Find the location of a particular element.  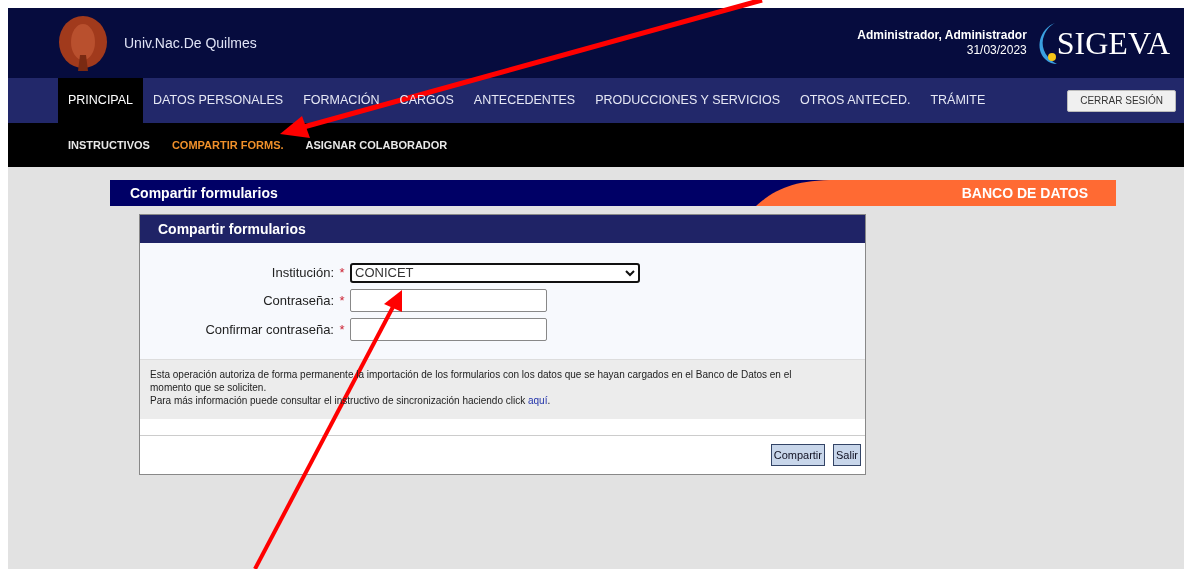

nav-tab: CARGOS is located at coordinates (426, 100).